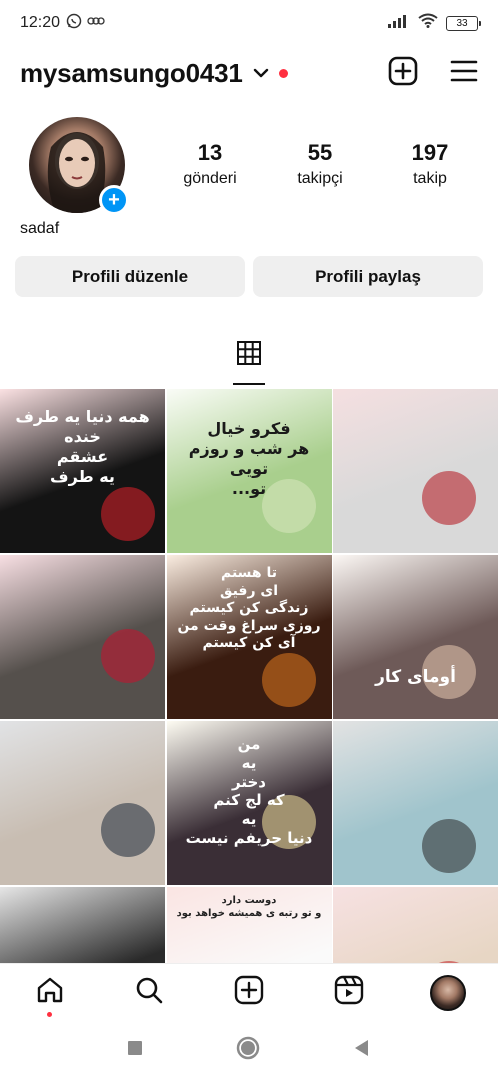  What do you see at coordinates (320, 178) in the screenshot?
I see `stat-followers-label: takipçi` at bounding box center [320, 178].